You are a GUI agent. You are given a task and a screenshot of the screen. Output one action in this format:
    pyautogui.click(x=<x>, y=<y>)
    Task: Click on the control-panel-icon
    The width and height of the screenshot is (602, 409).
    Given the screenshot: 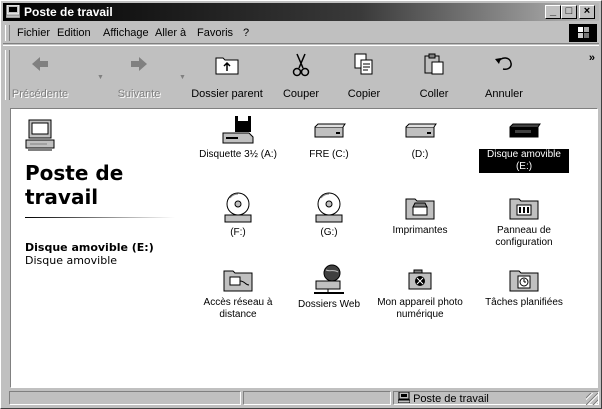 What is the action you would take?
    pyautogui.click(x=524, y=209)
    